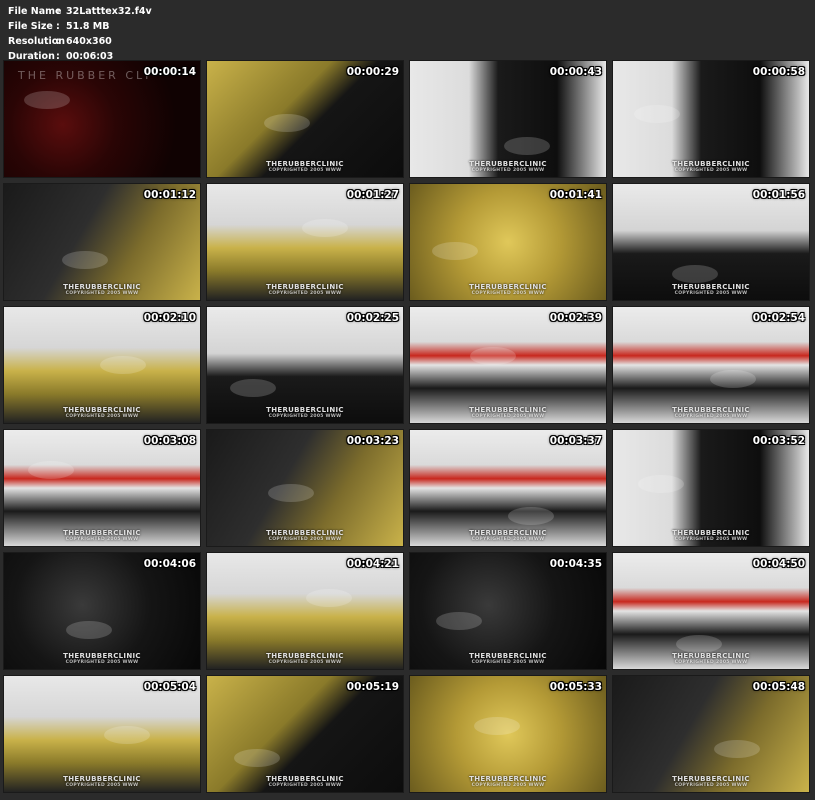 The height and width of the screenshot is (800, 815). What do you see at coordinates (85, 75) in the screenshot?
I see `brand-logo-text: THE RUBBER CLI` at bounding box center [85, 75].